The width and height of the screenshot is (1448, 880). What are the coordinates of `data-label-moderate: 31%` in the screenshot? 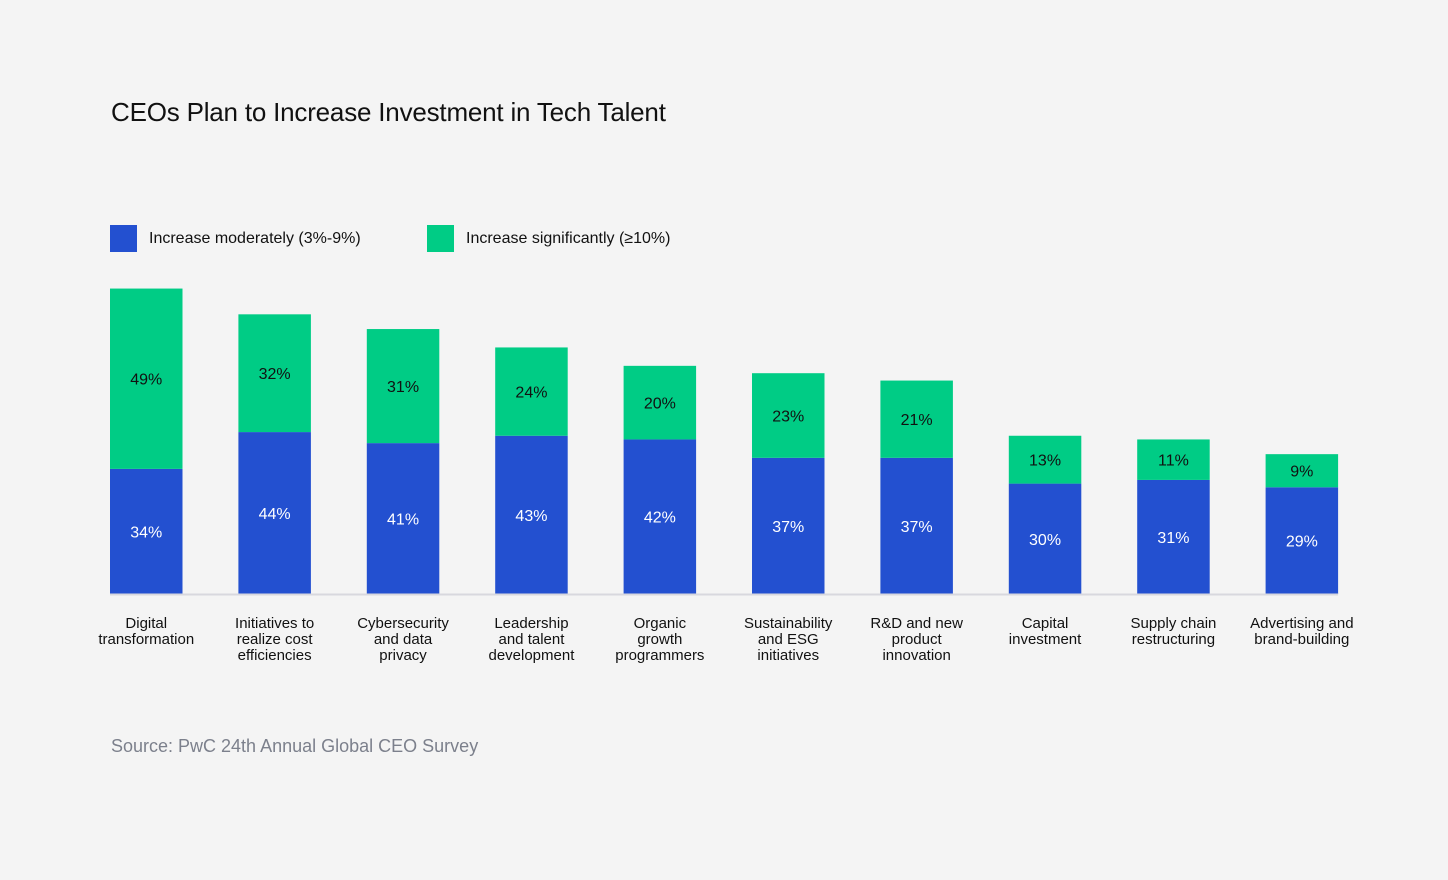 It's located at (1173, 538).